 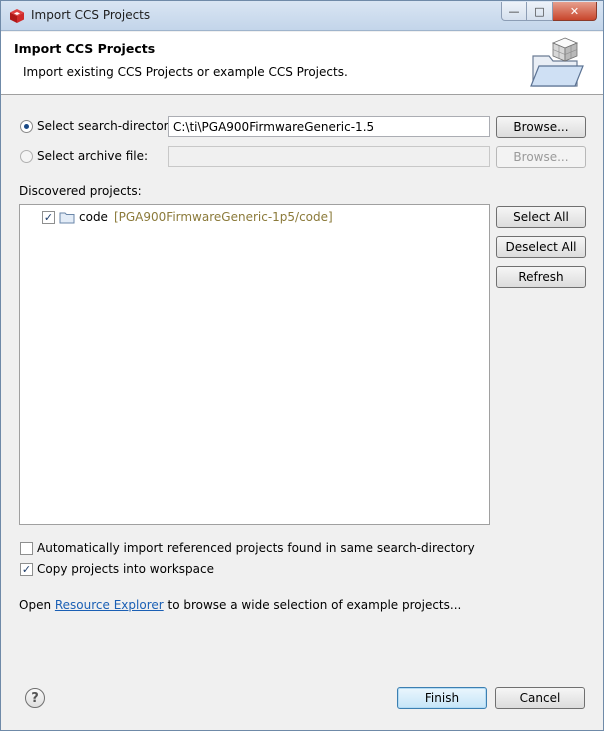 I want to click on project-checkbox: ✓, so click(x=48, y=217).